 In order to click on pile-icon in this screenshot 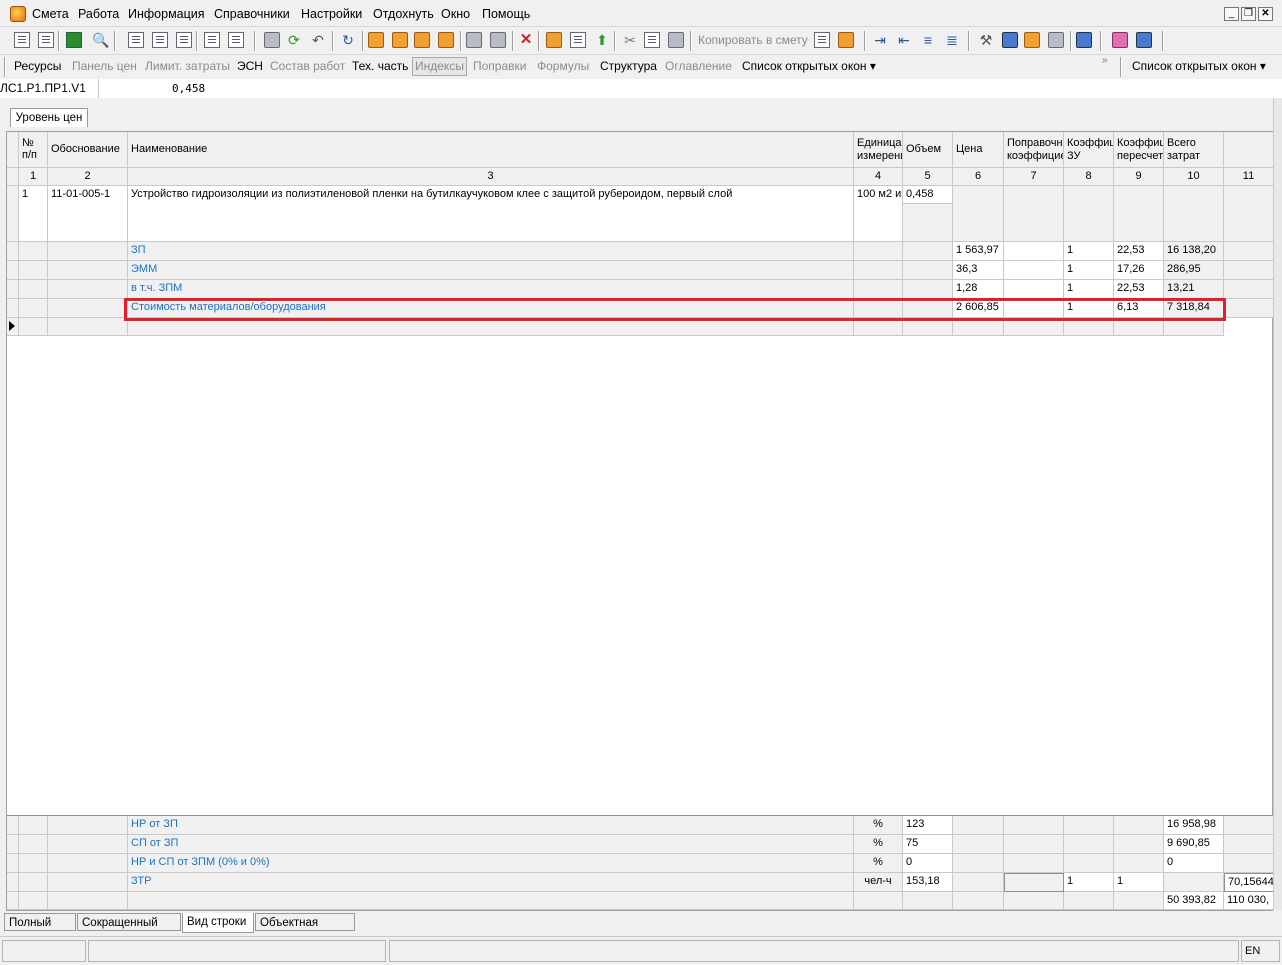, I will do `click(1032, 40)`.